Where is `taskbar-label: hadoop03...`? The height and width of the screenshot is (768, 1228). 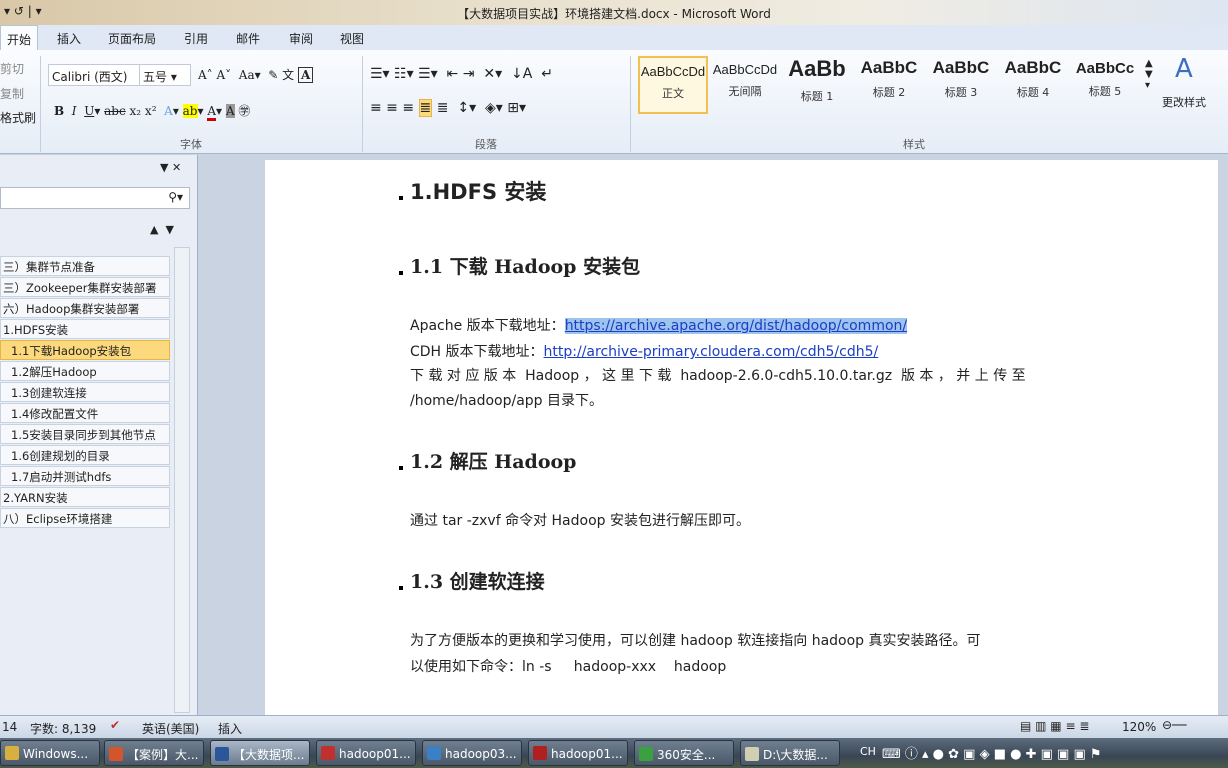
taskbar-label: hadoop03... is located at coordinates (481, 754).